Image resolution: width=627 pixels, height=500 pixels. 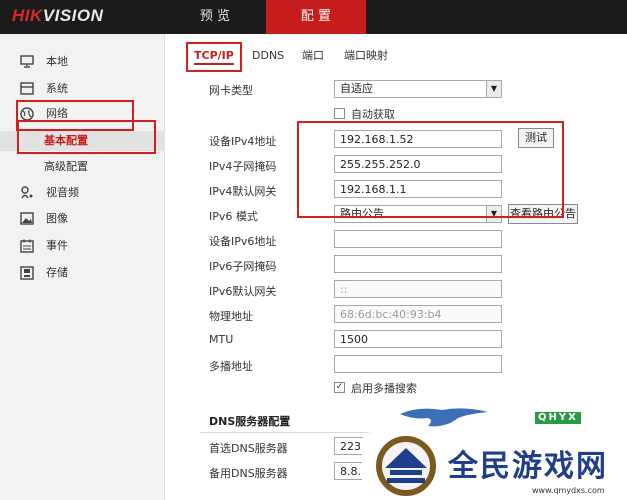 I want to click on sidebar-item-event: 事件, so click(x=82, y=246).